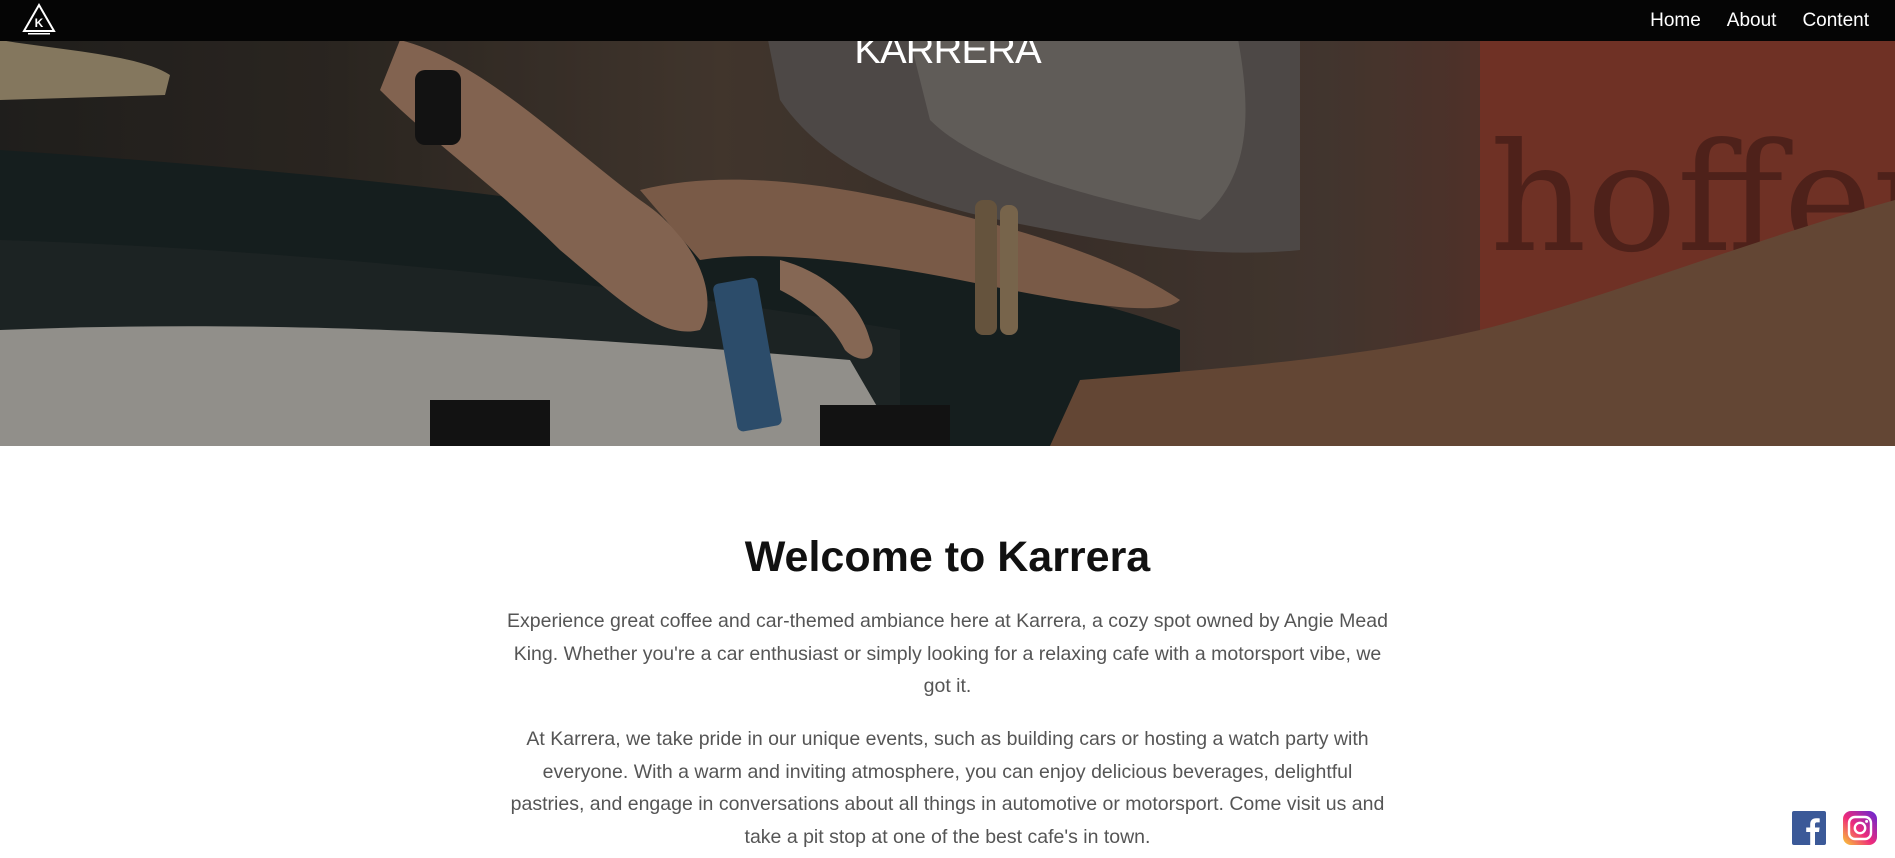 The image size is (1895, 858). Describe the element at coordinates (1809, 828) in the screenshot. I see `facebook-icon` at that location.